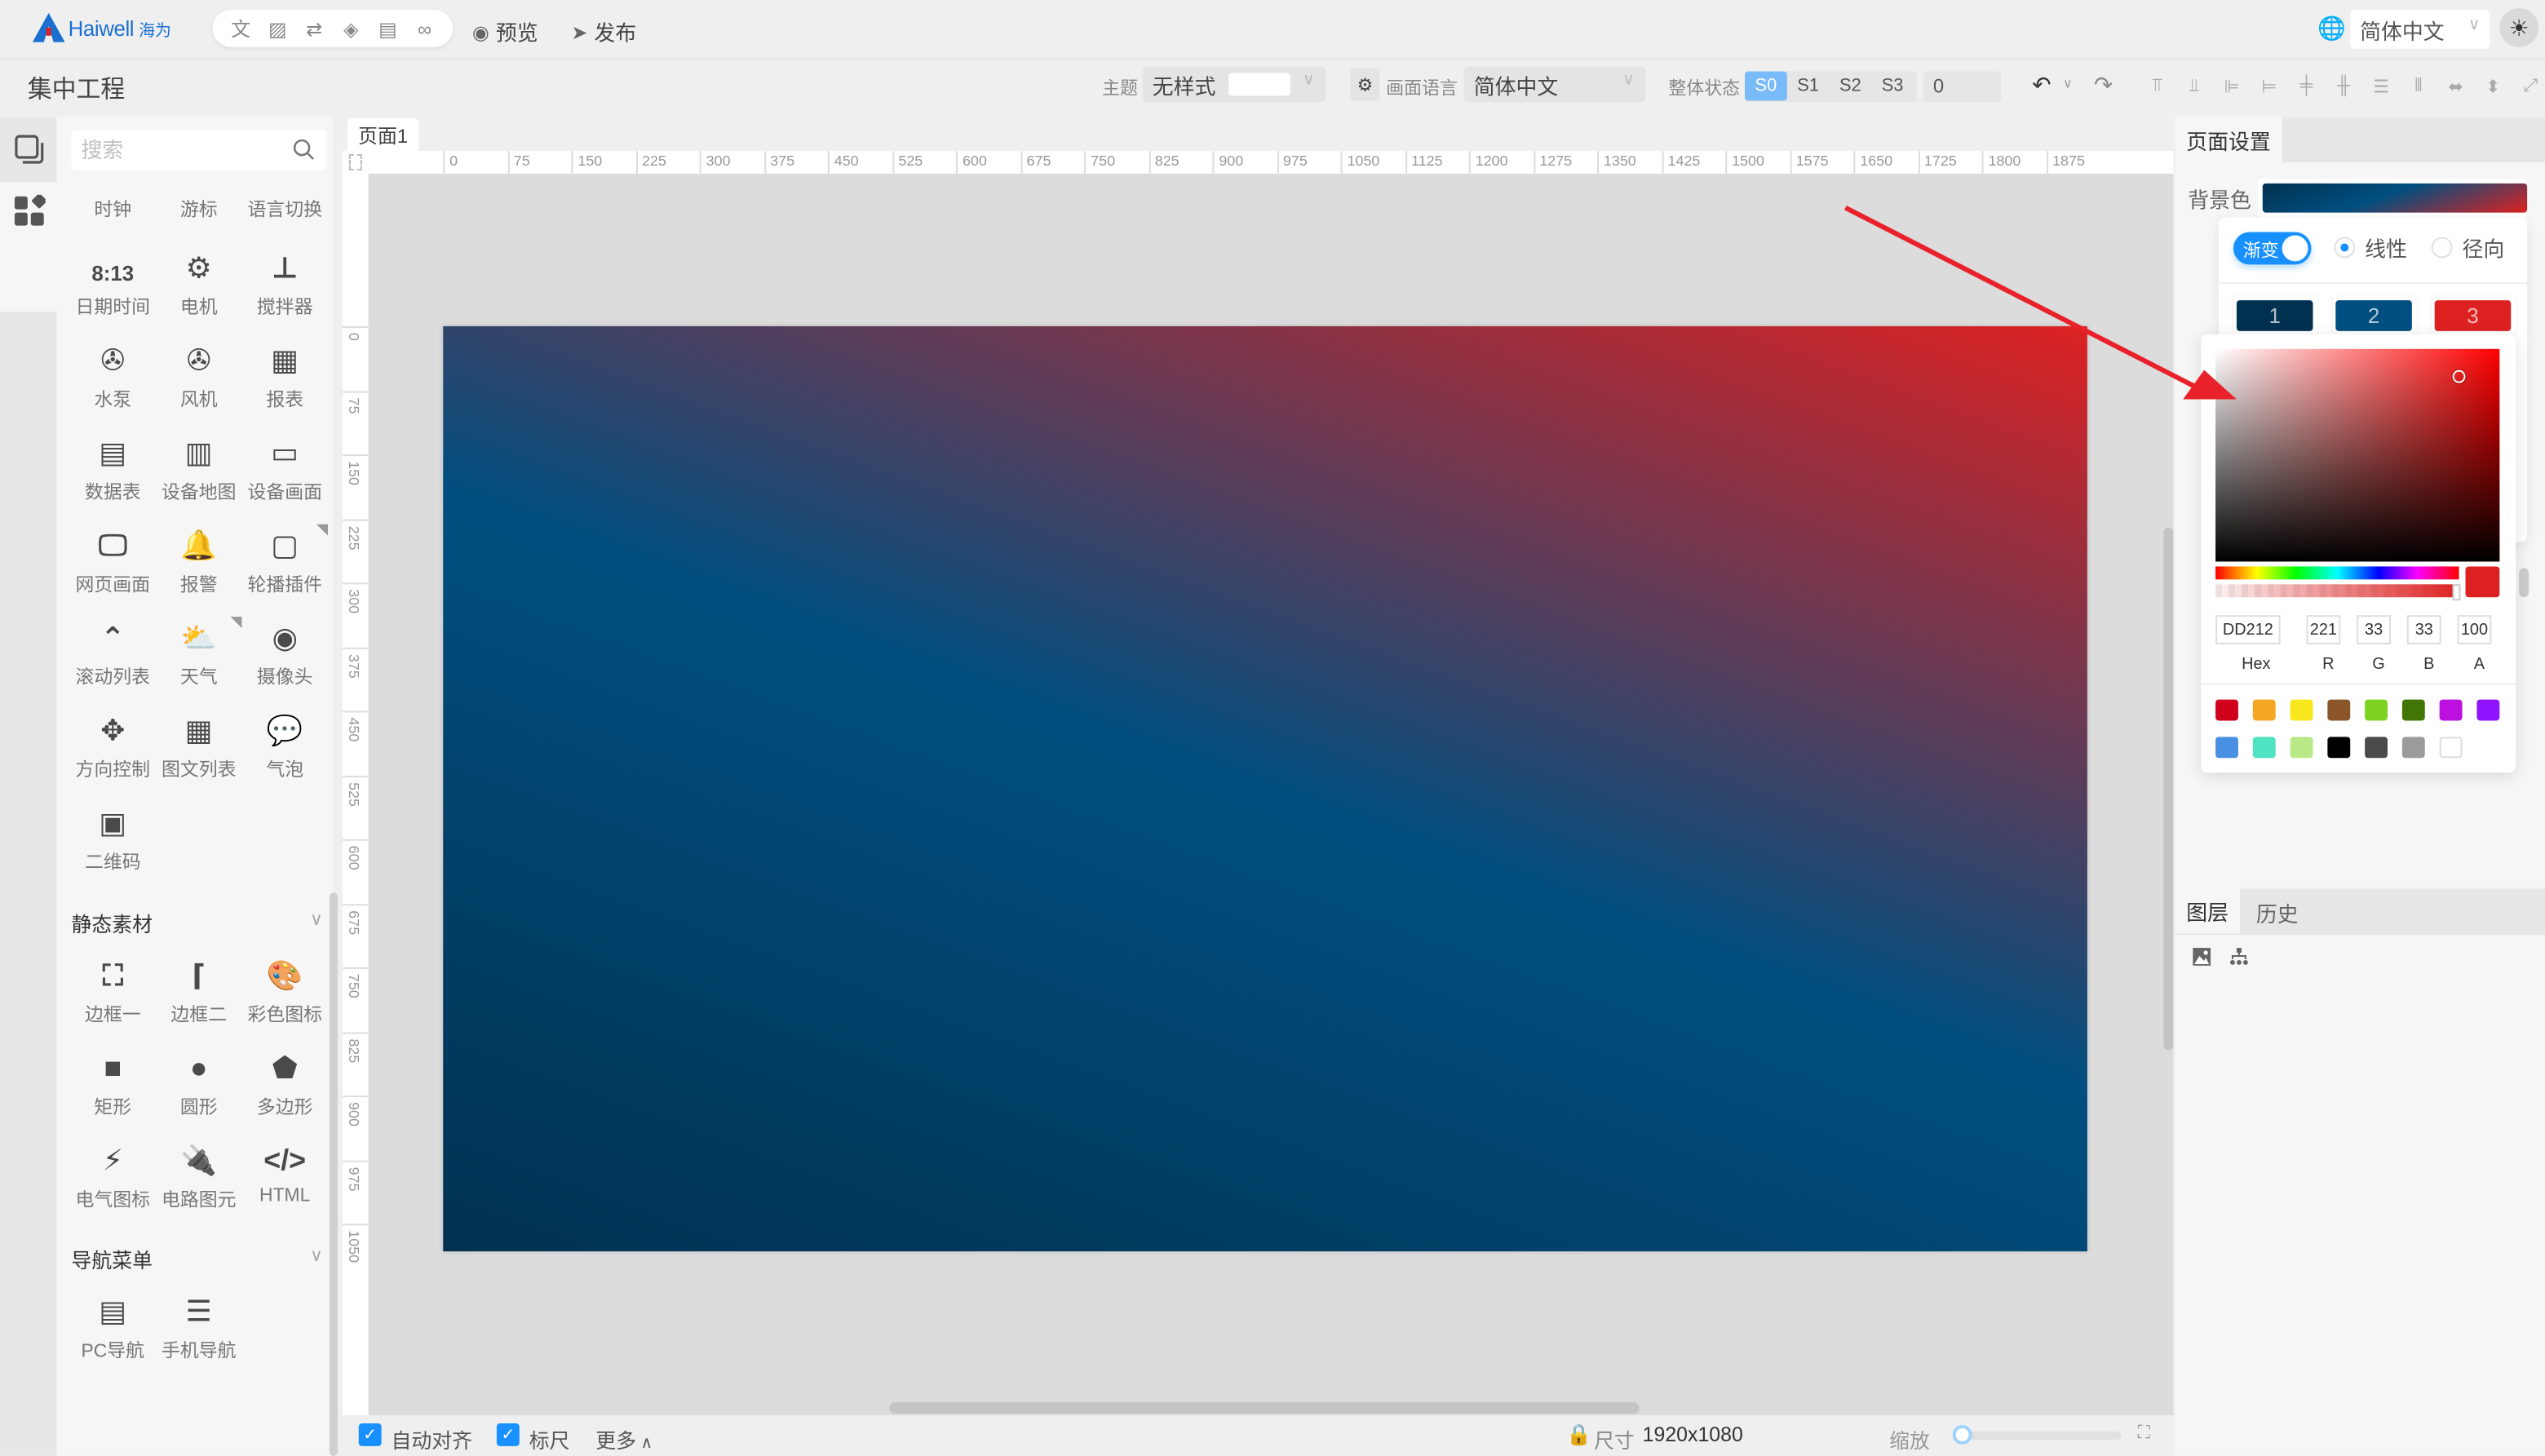 This screenshot has width=2545, height=1456. I want to click on theme-toggle-button: ☀, so click(2519, 27).